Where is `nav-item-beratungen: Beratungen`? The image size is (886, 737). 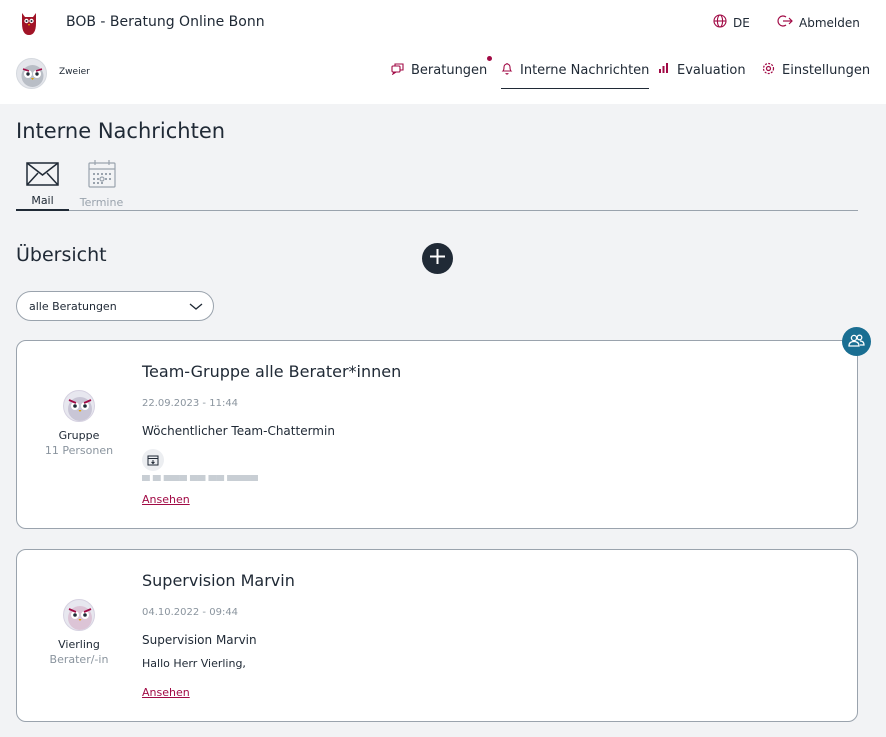
nav-item-beratungen: Beratungen is located at coordinates (442, 67).